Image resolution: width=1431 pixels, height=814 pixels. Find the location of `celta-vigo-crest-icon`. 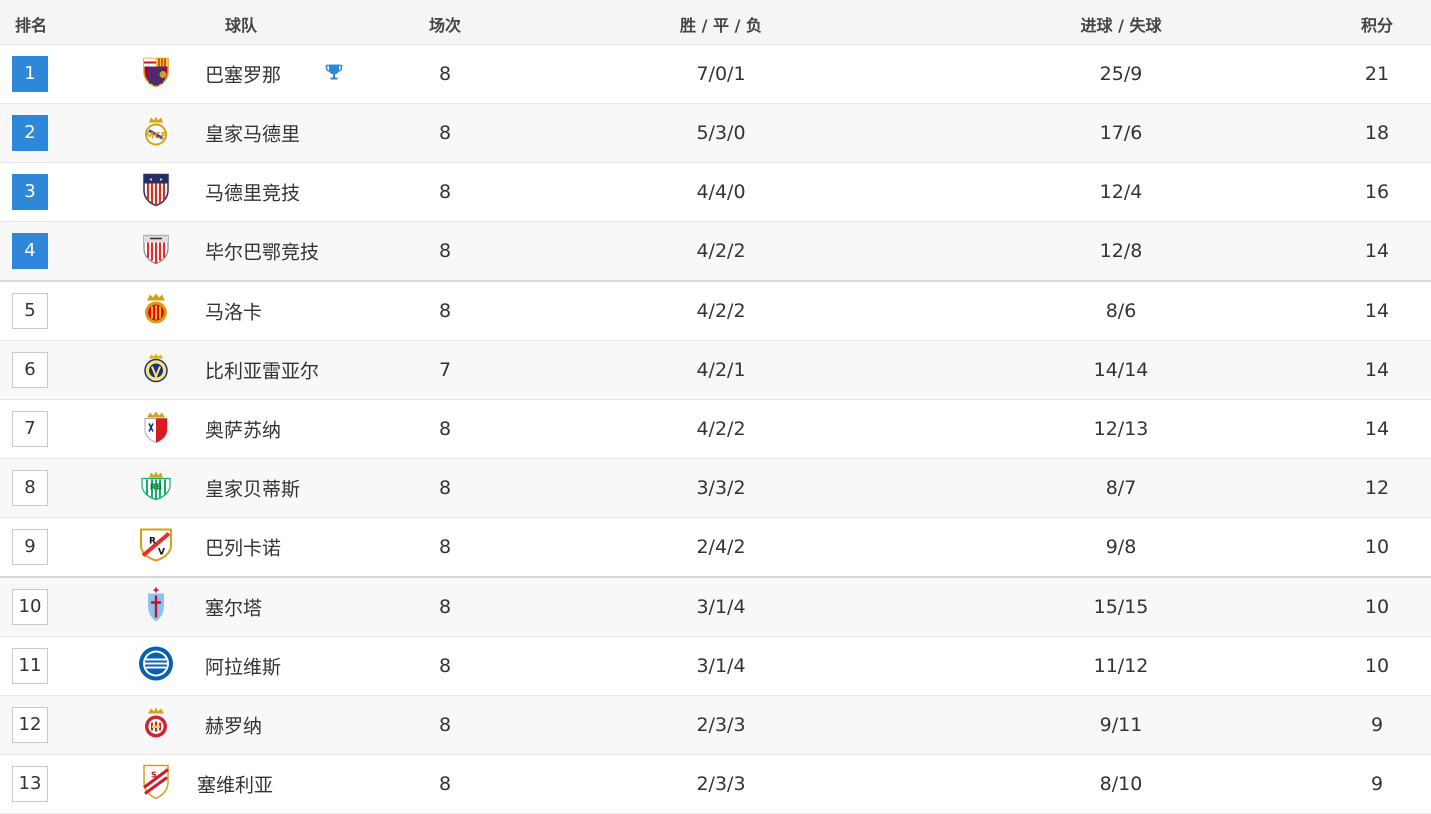

celta-vigo-crest-icon is located at coordinates (156, 607).